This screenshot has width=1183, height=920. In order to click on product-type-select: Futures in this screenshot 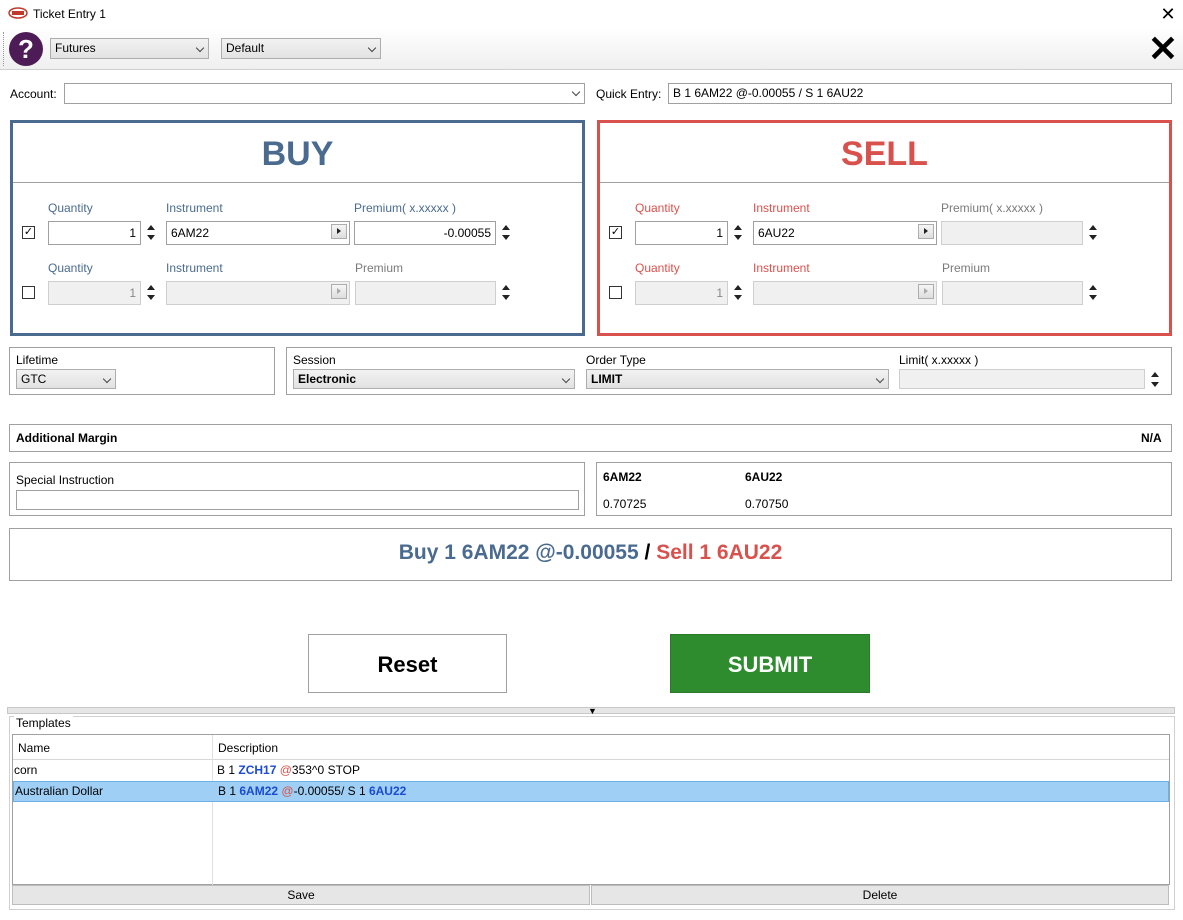, I will do `click(129, 48)`.